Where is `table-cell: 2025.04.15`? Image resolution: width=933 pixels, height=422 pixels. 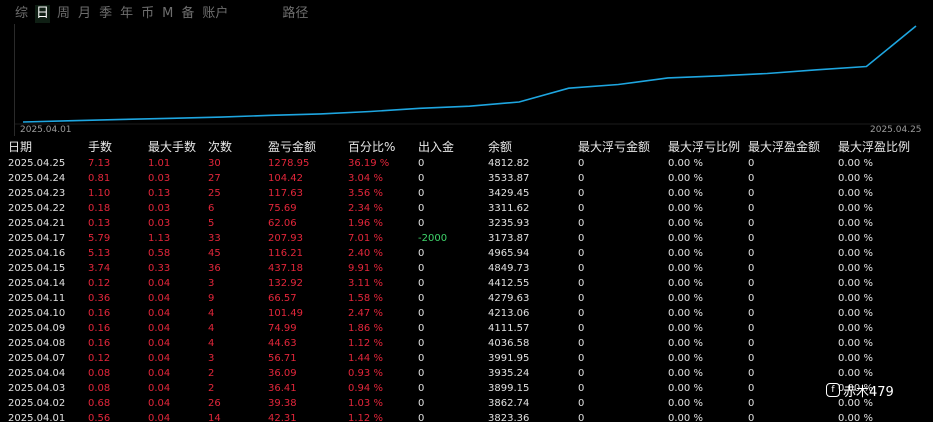 table-cell: 2025.04.15 is located at coordinates (37, 268).